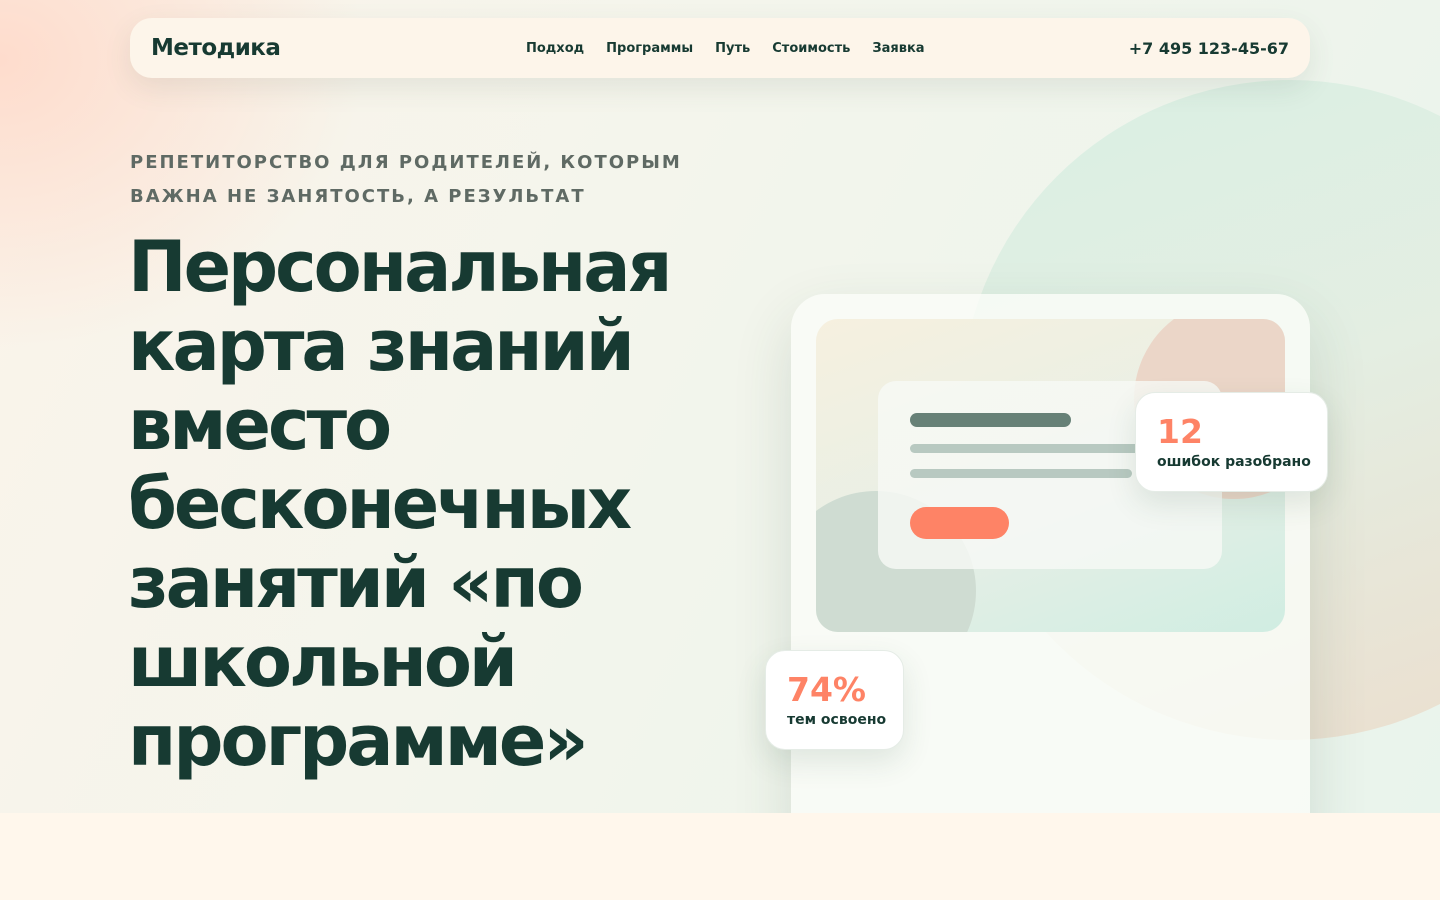  What do you see at coordinates (837, 720) in the screenshot?
I see `stat-label: тем освоено` at bounding box center [837, 720].